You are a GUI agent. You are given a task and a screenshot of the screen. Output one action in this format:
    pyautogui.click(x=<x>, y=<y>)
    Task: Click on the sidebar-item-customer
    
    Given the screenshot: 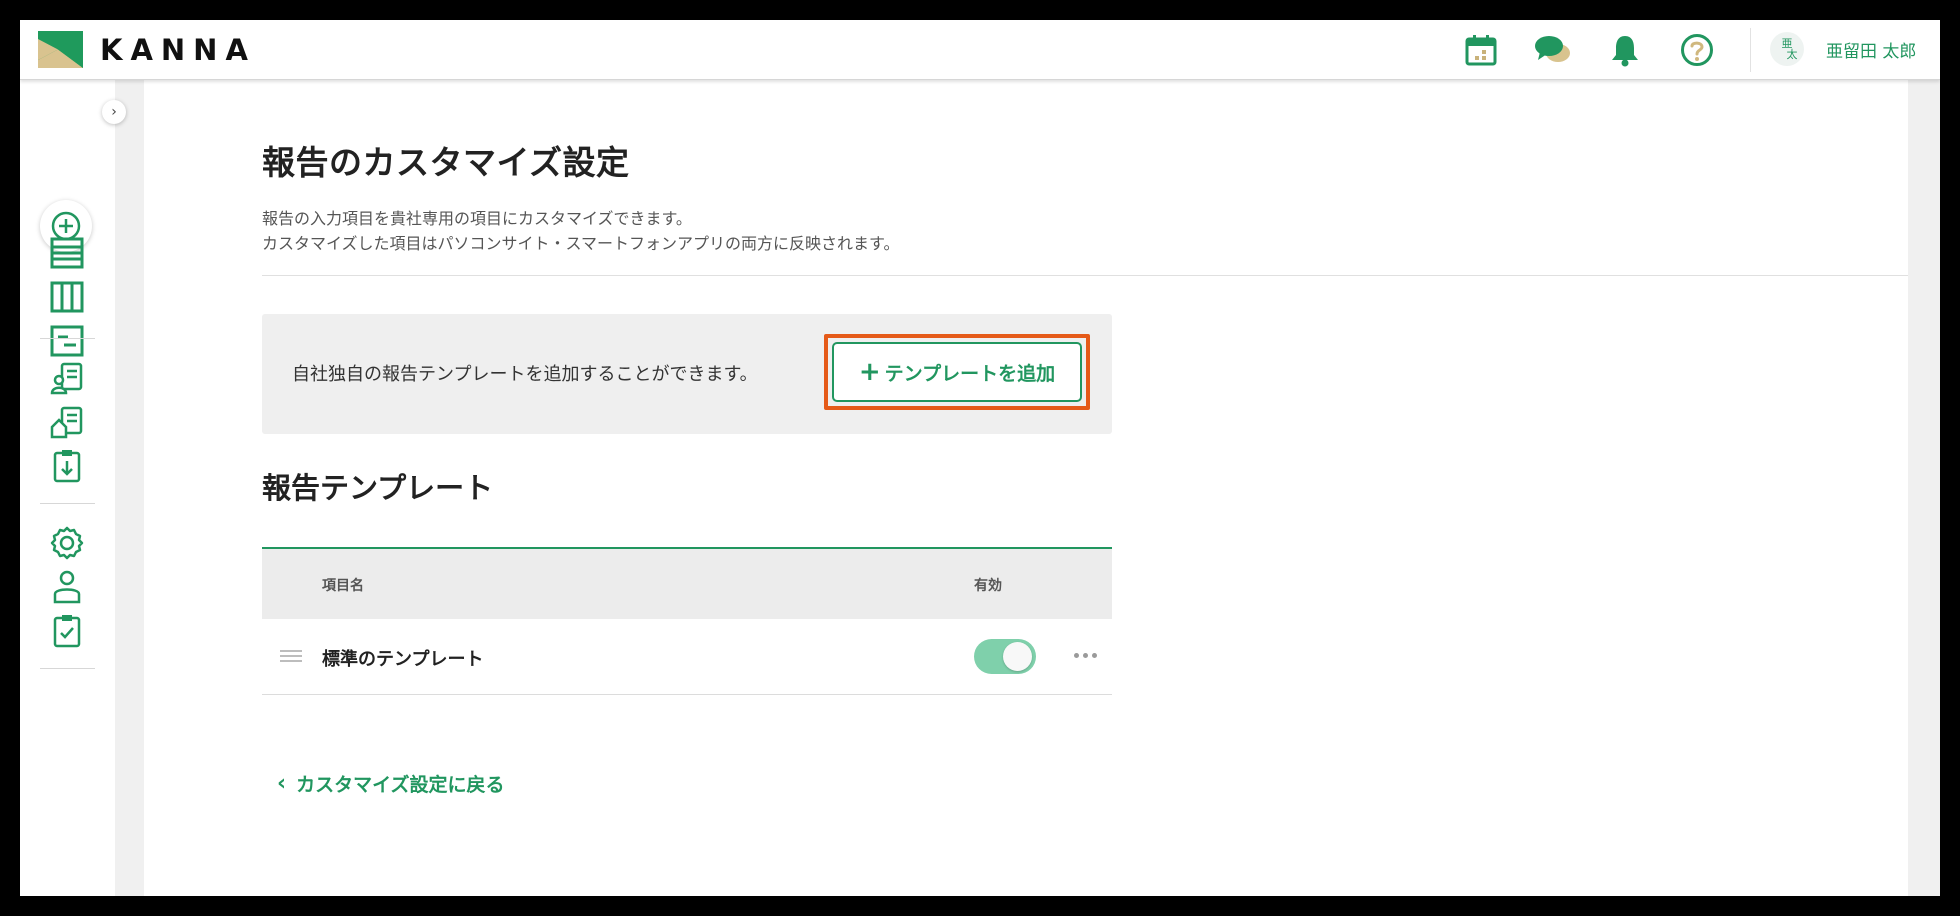 What is the action you would take?
    pyautogui.click(x=67, y=378)
    